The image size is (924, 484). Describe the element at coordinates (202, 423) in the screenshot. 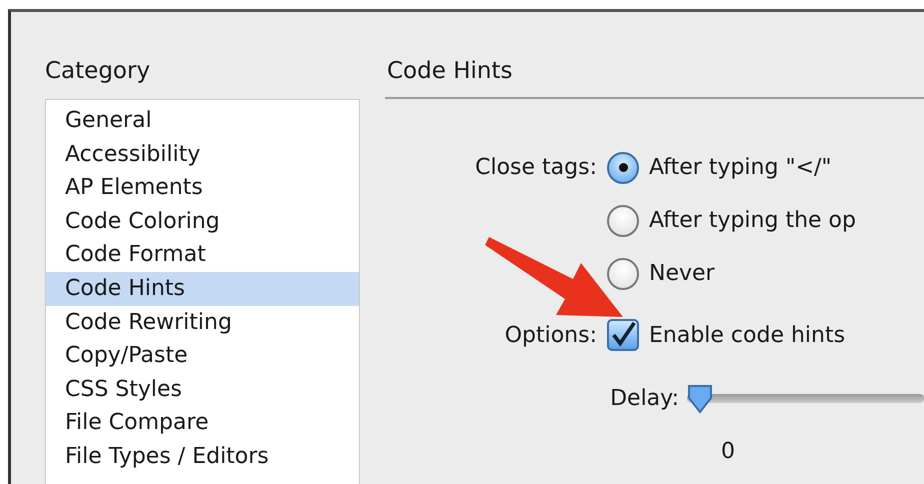

I see `category-item: File Compare` at that location.